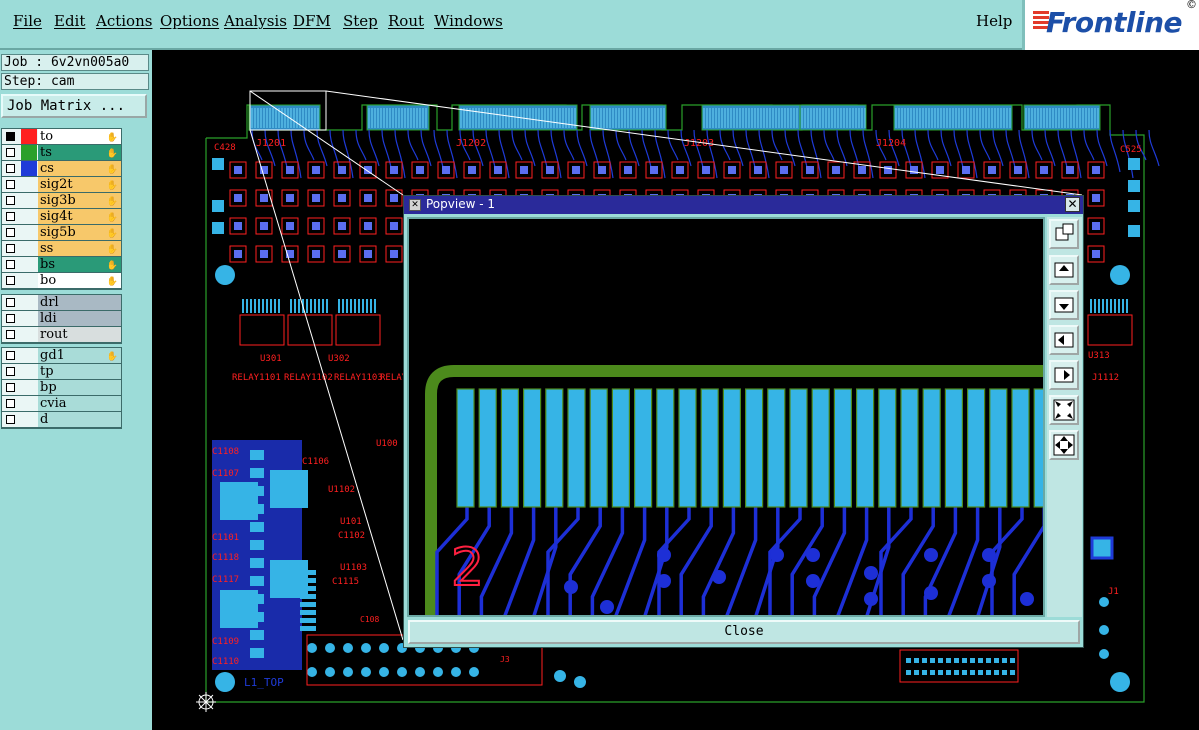 The image size is (1199, 730). I want to click on mounting-hole, so click(1120, 275).